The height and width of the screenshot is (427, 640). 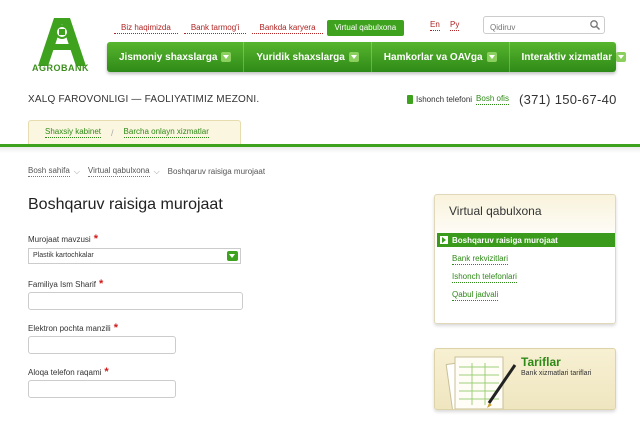 I want to click on search-box, so click(x=544, y=26).